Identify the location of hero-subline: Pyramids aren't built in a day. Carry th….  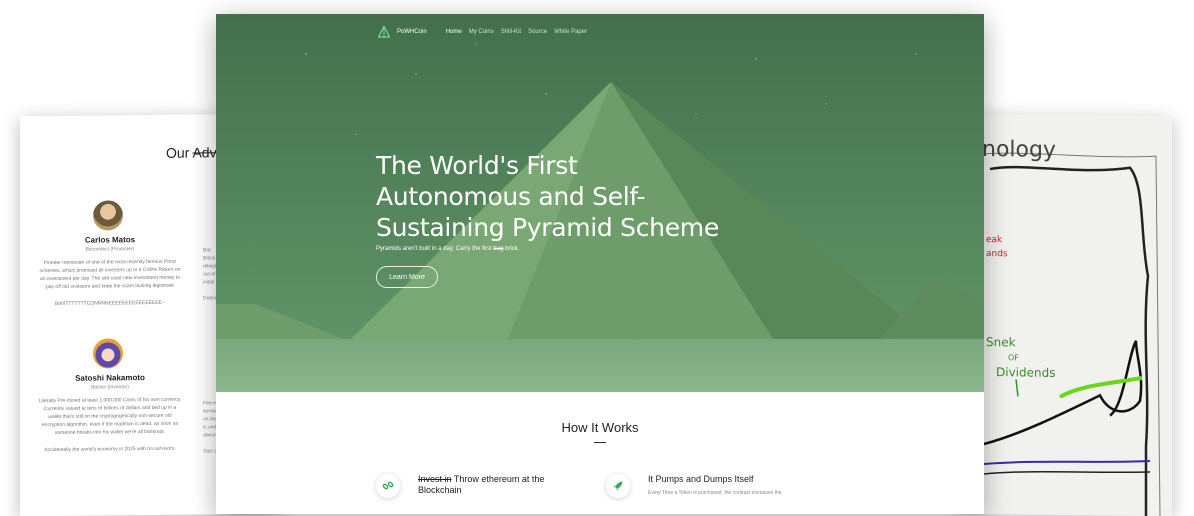
(448, 249).